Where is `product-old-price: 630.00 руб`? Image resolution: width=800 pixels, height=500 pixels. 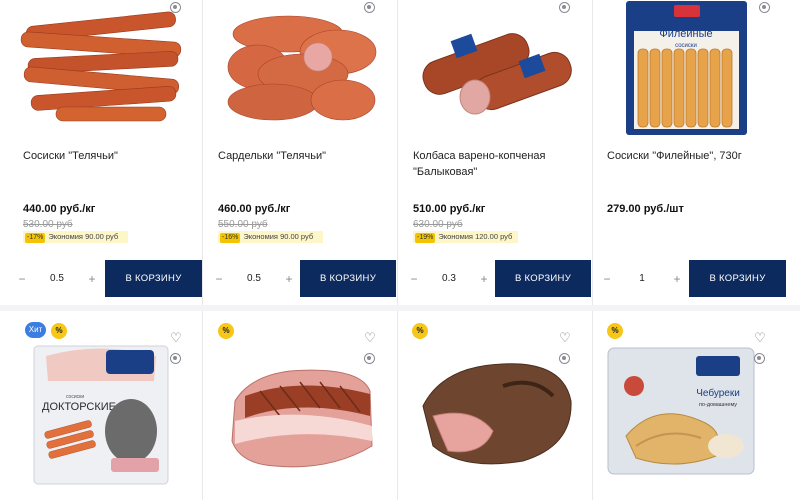 product-old-price: 630.00 руб is located at coordinates (438, 224).